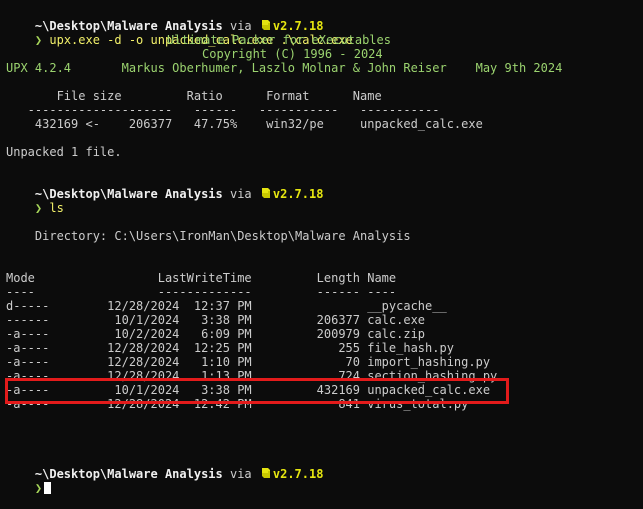  What do you see at coordinates (292, 54) in the screenshot?
I see `upx-copyright: Copyright (C) 1996 - 2024` at bounding box center [292, 54].